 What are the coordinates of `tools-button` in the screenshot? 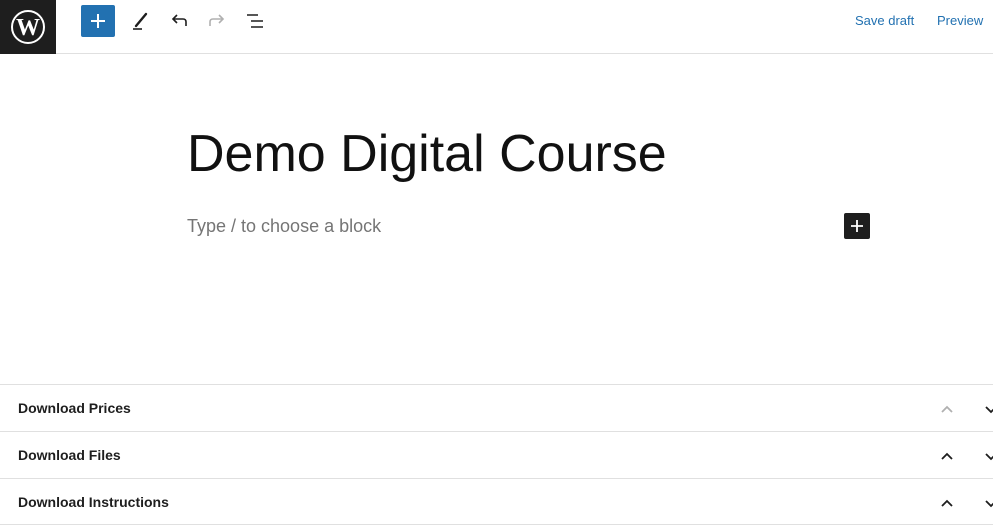 It's located at (141, 21).